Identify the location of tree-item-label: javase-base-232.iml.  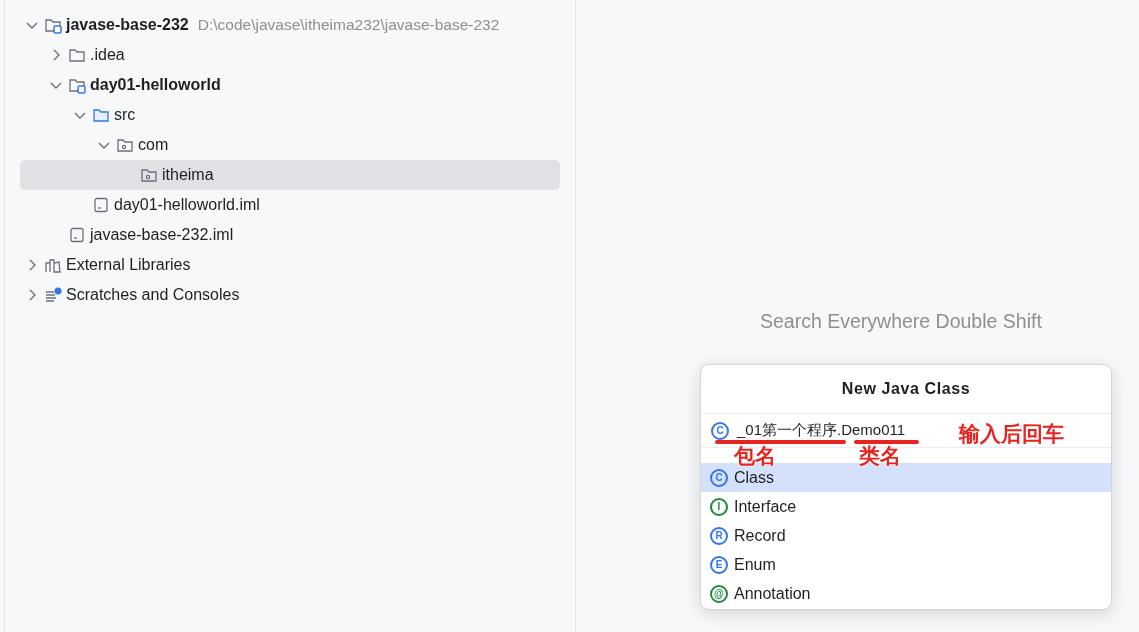
(162, 235).